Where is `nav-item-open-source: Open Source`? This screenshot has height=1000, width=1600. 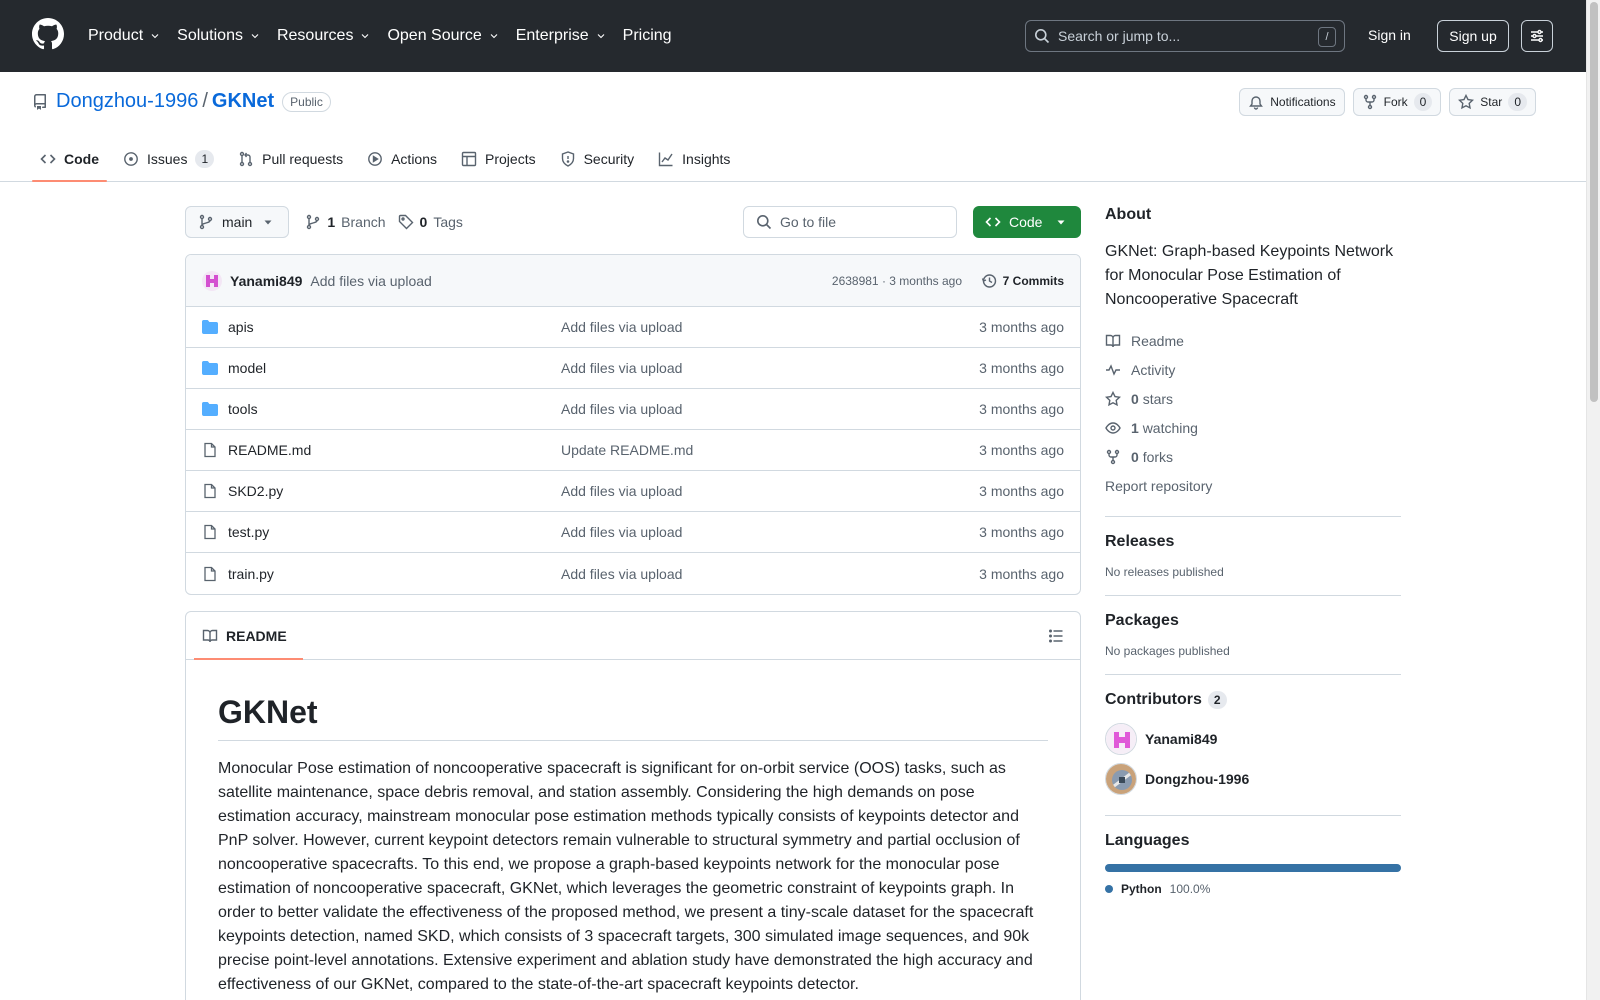 nav-item-open-source: Open Source is located at coordinates (448, 36).